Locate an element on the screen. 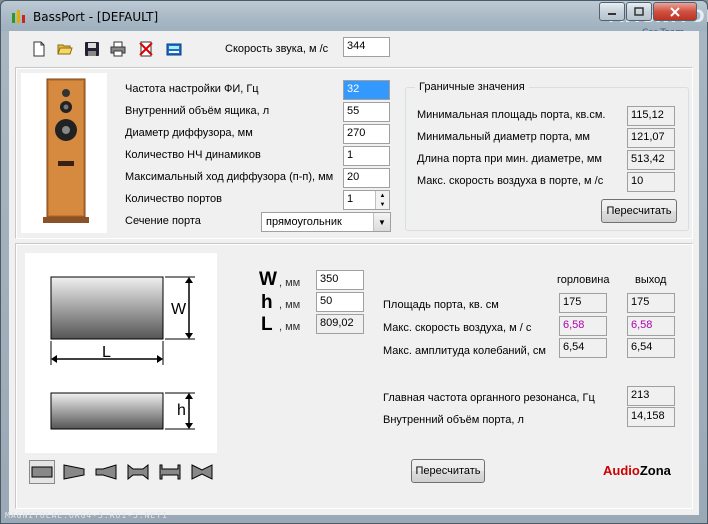 The image size is (708, 524). watermark-footer: MAGNITOLAE.ORG4-5.RU1-5.NET1 is located at coordinates (86, 515).